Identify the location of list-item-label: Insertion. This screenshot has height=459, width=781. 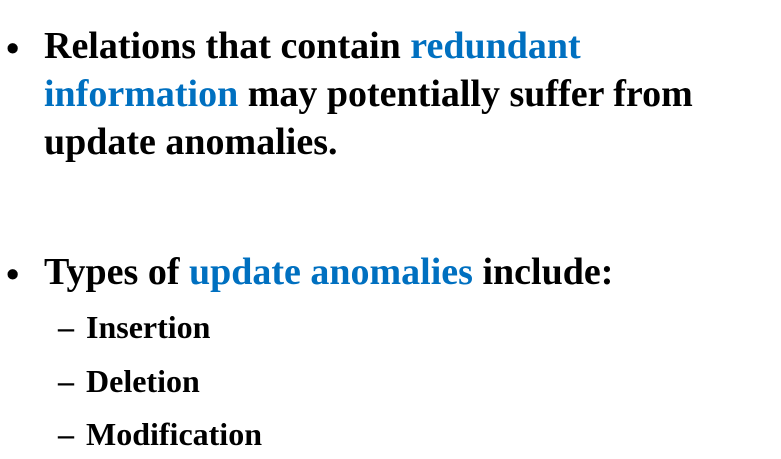
(148, 327).